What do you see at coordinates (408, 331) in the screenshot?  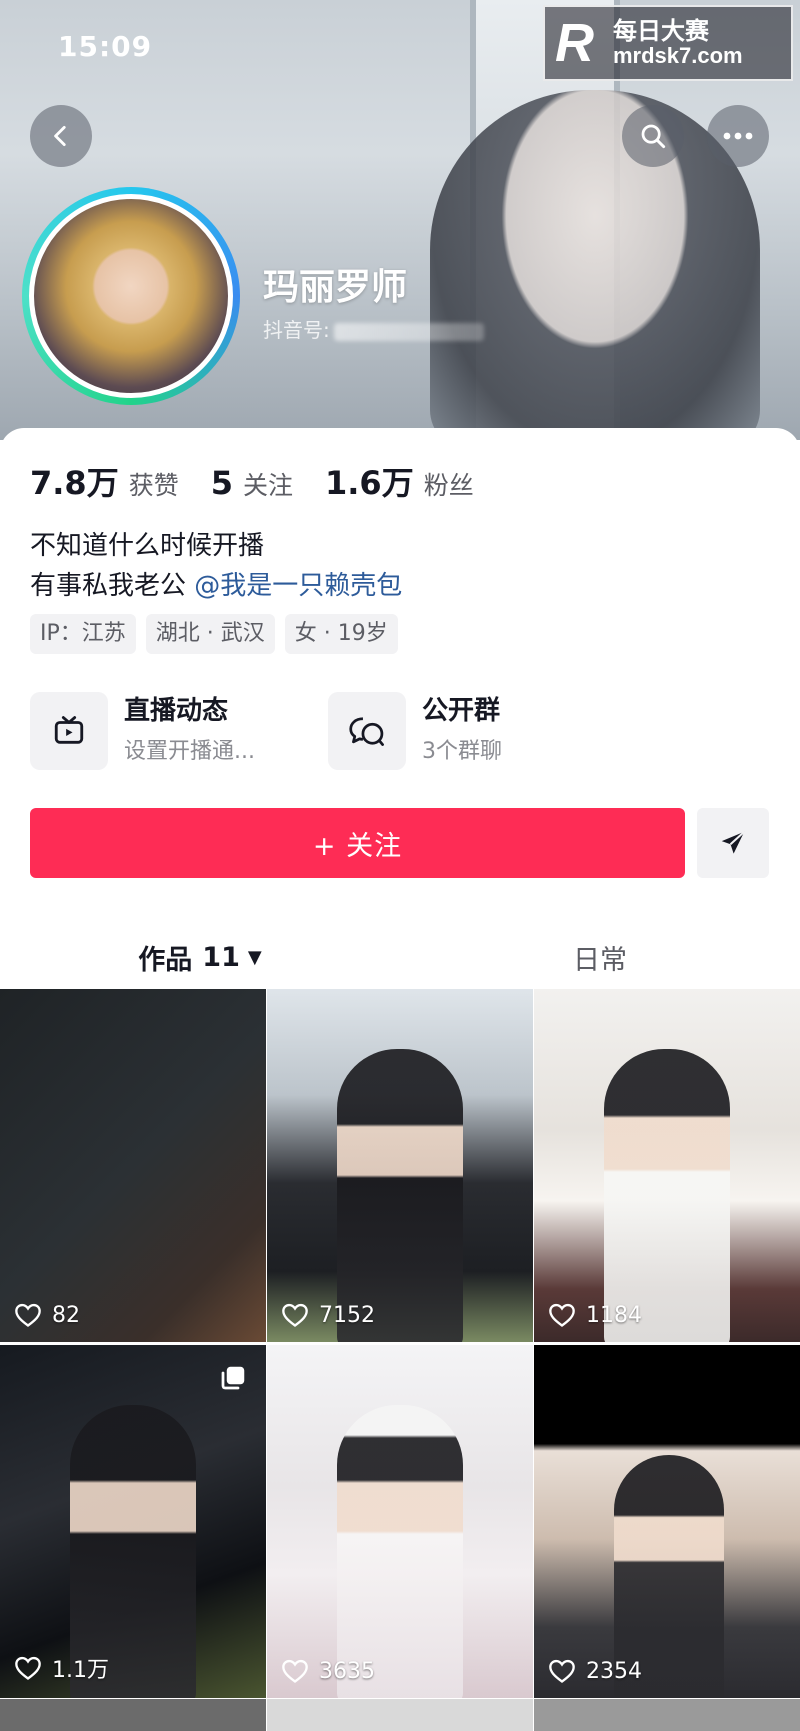 I see `douyin-id-value-obscured` at bounding box center [408, 331].